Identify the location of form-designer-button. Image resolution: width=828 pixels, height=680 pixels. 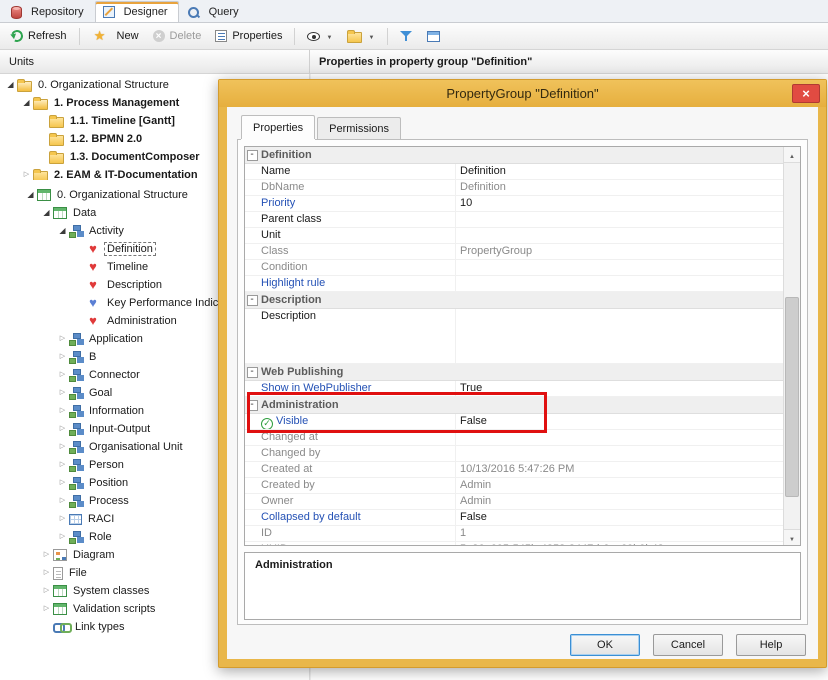
(433, 36).